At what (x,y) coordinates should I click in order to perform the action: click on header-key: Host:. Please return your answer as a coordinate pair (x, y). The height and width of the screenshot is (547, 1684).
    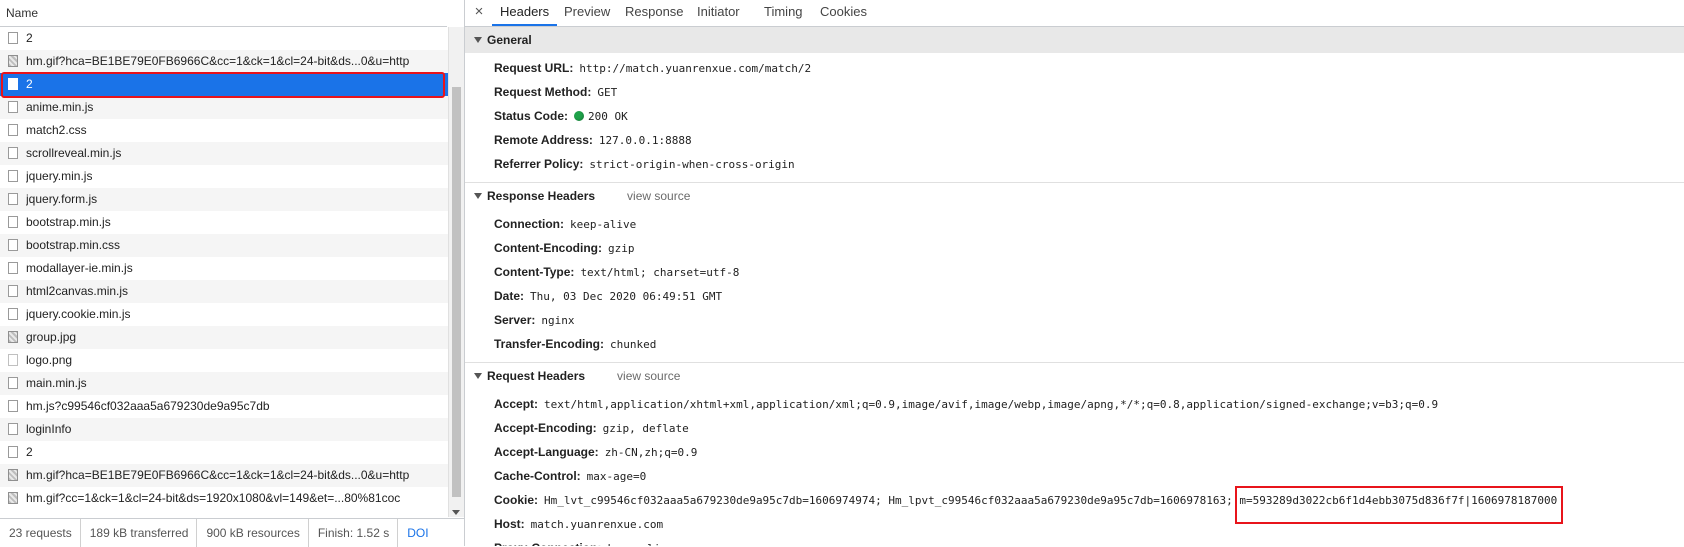
    Looking at the image, I should click on (509, 524).